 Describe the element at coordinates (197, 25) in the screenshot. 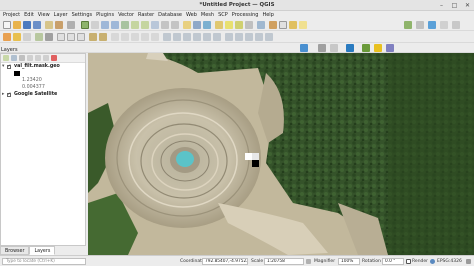

I see `show-bookmarks-icon` at that location.